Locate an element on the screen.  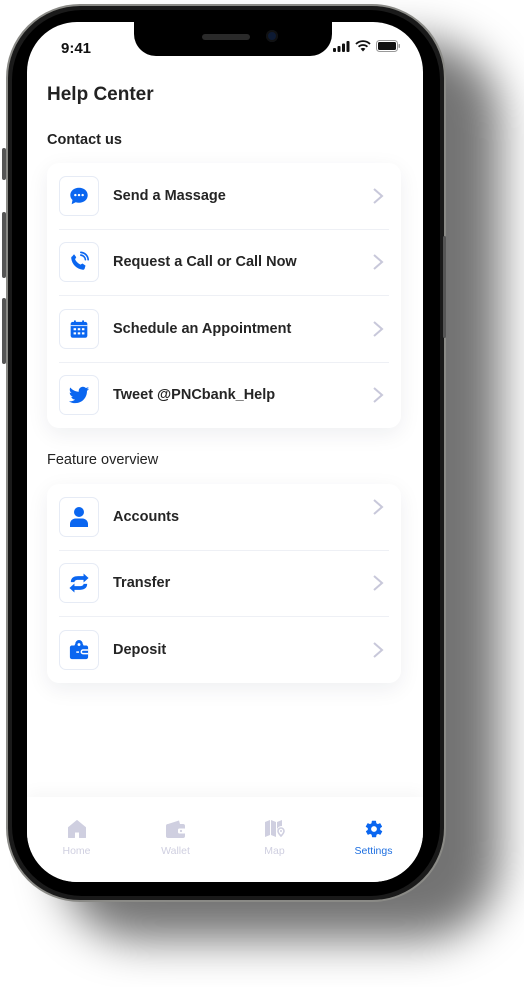
list-item-transfer: Transfer is located at coordinates (224, 584).